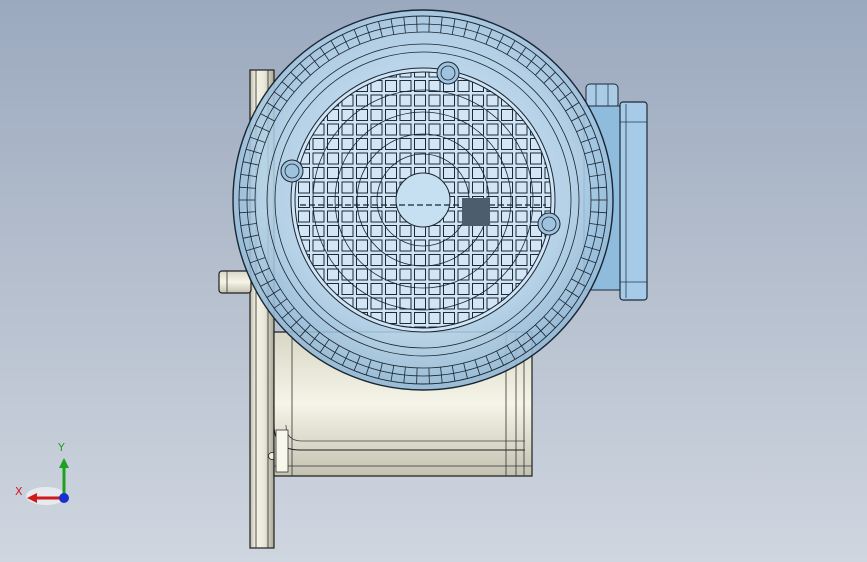 This screenshot has width=867, height=562. I want to click on screw-right, so click(549, 224).